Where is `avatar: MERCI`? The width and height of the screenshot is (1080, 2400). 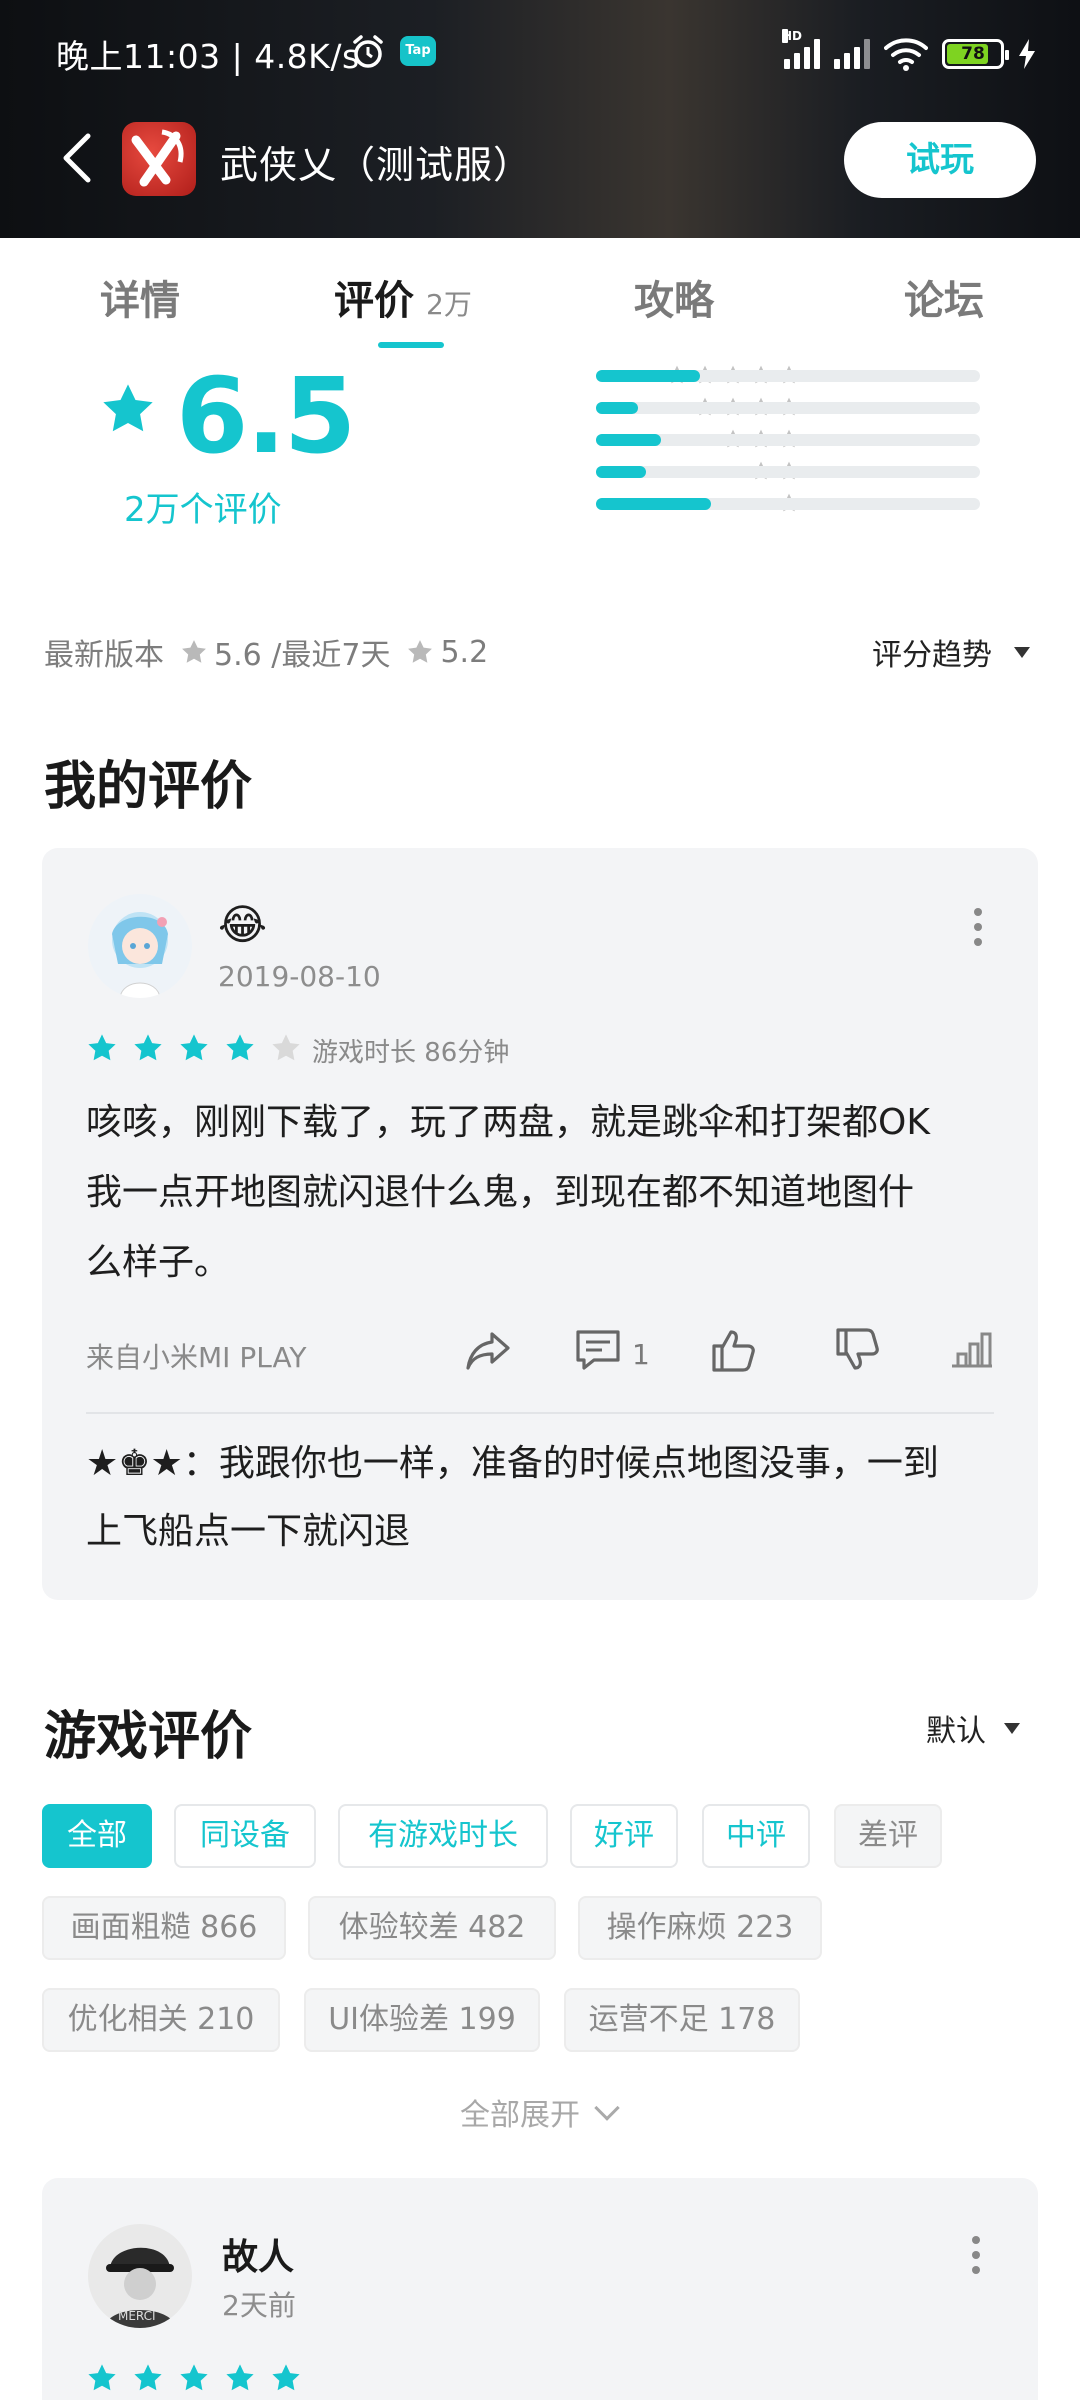 avatar: MERCI is located at coordinates (140, 2276).